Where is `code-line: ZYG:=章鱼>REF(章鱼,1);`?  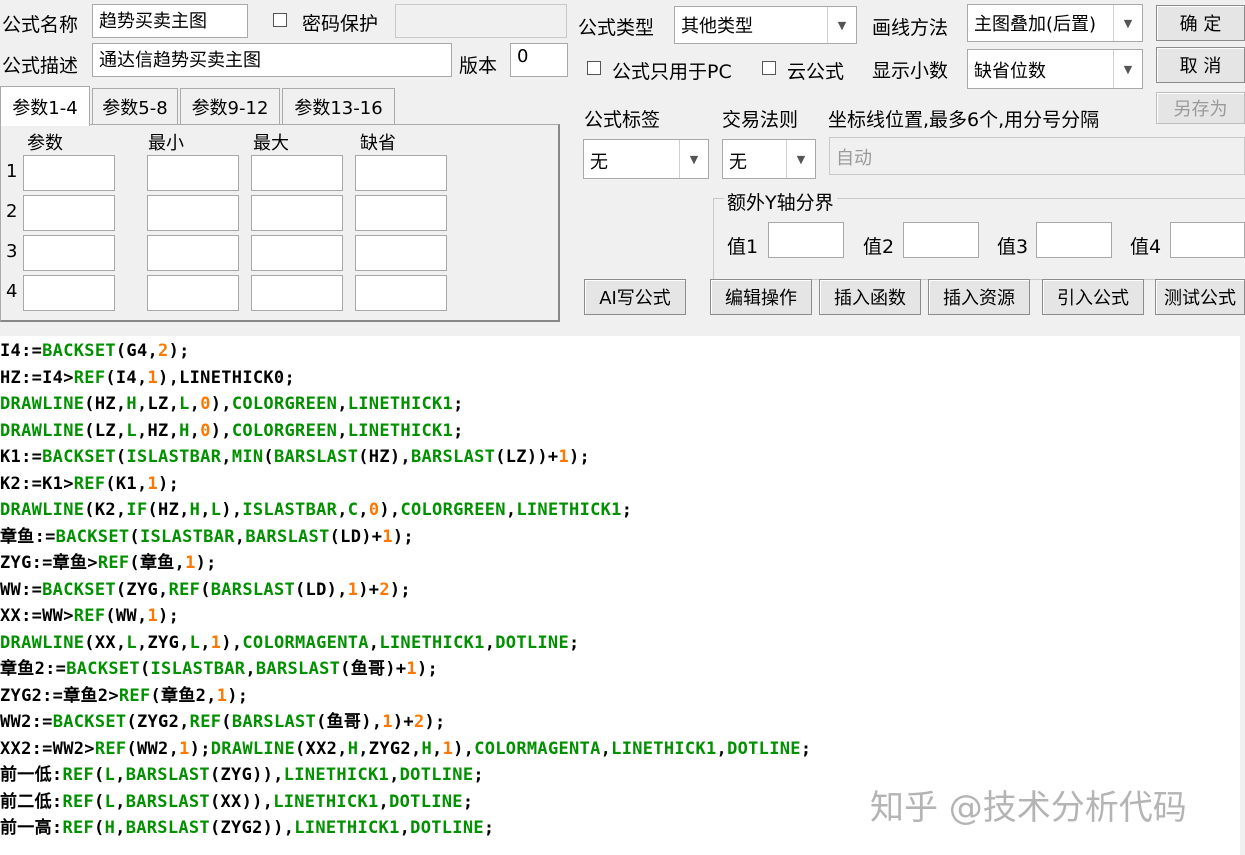 code-line: ZYG:=章鱼>REF(章鱼,1); is located at coordinates (108, 563).